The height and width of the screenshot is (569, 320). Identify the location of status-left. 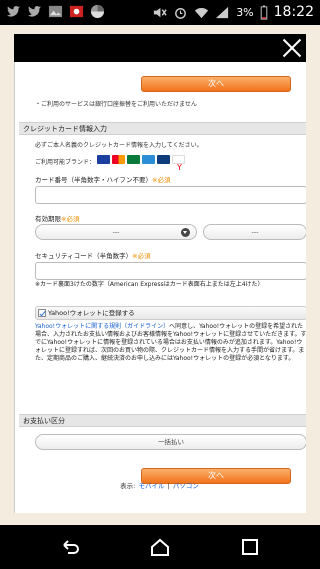
(55, 11).